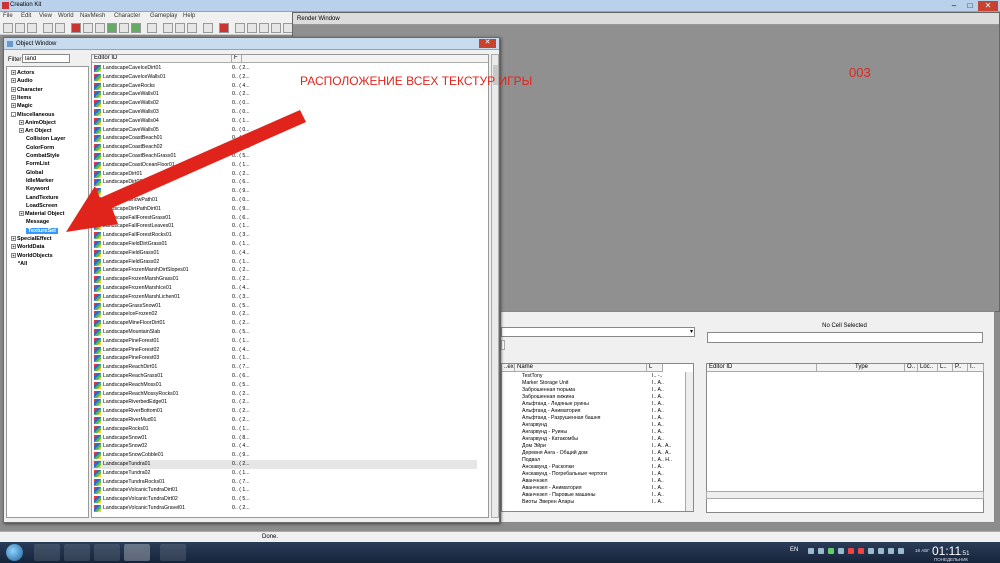 This screenshot has width=1000, height=563. What do you see at coordinates (173, 552) in the screenshot?
I see `app-taskbar-icon` at bounding box center [173, 552].